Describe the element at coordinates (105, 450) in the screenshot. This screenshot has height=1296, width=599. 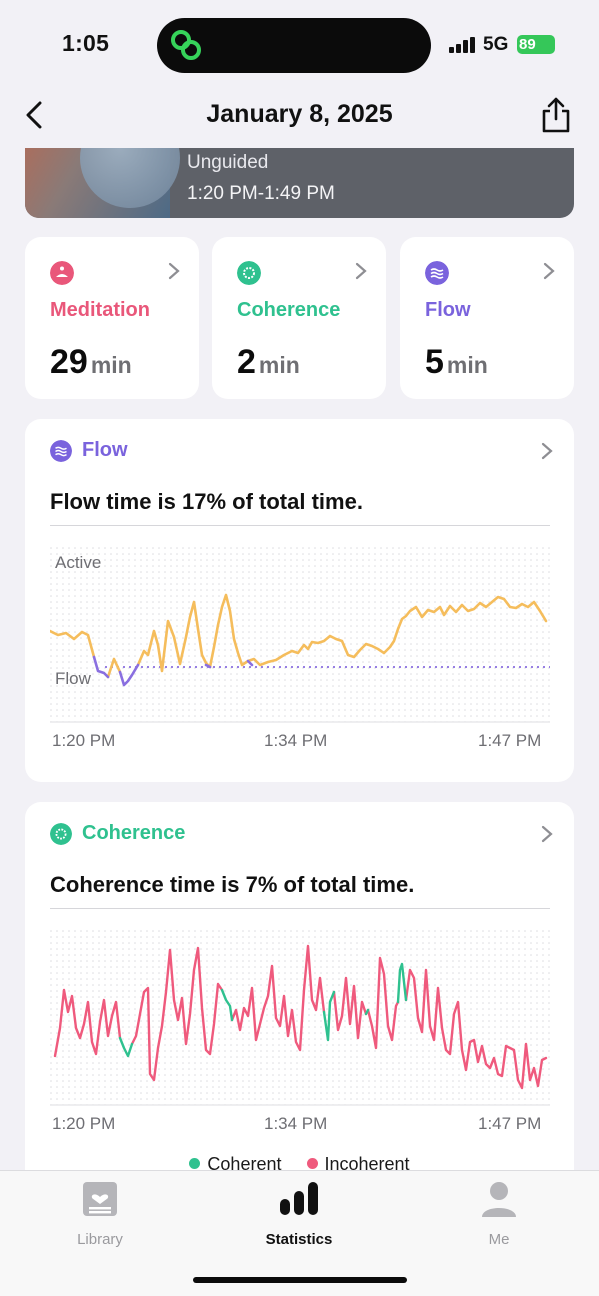
I see `flow-card-title: Flow` at that location.